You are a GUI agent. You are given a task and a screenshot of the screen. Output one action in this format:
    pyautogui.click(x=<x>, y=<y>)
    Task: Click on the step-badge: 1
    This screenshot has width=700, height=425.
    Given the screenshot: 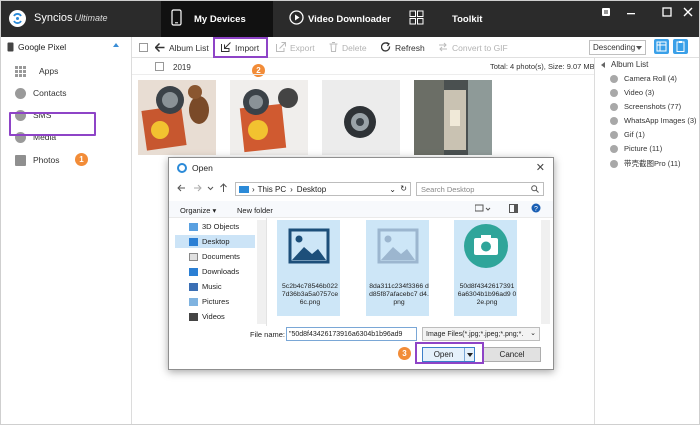 What is the action you would take?
    pyautogui.click(x=81, y=159)
    